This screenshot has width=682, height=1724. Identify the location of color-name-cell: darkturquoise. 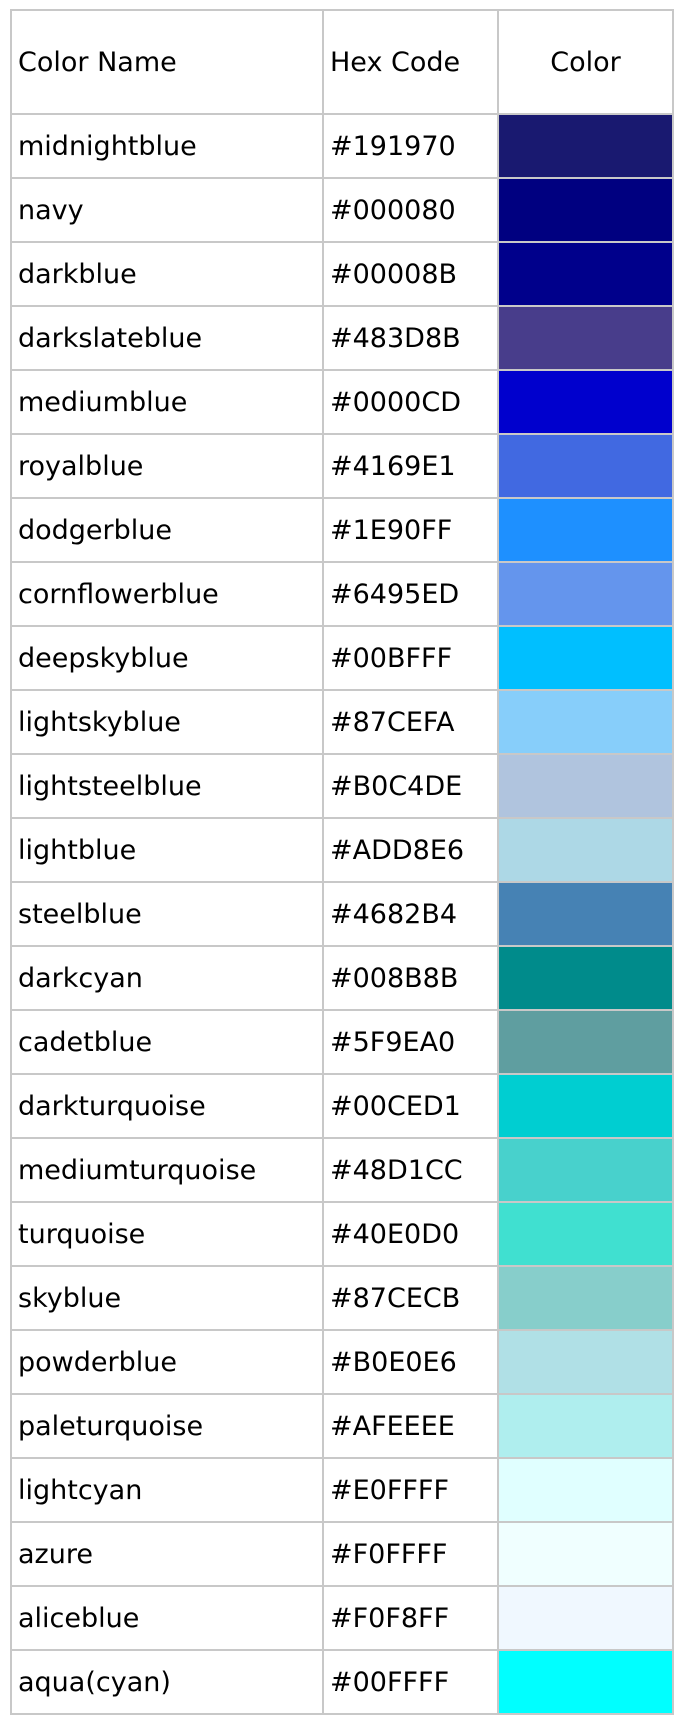
(167, 1106).